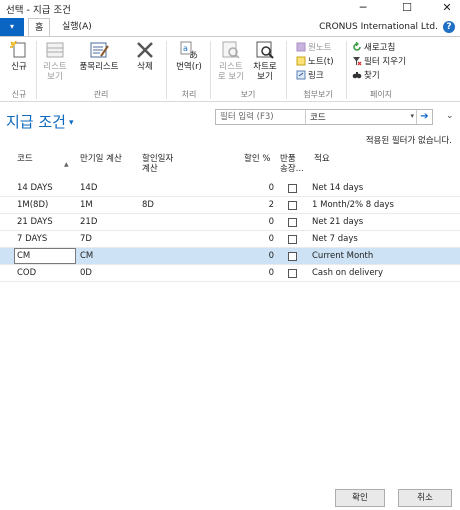 The height and width of the screenshot is (510, 460). Describe the element at coordinates (145, 56) in the screenshot. I see `delete-button: 삭제` at that location.